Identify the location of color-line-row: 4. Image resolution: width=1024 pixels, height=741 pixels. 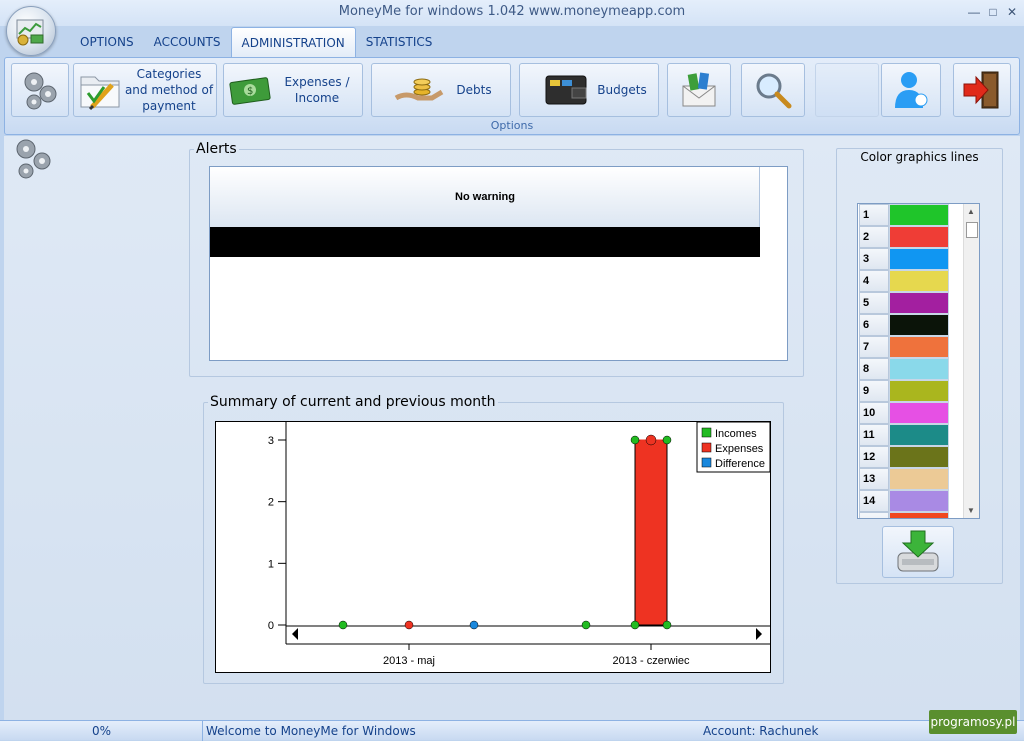
(904, 281).